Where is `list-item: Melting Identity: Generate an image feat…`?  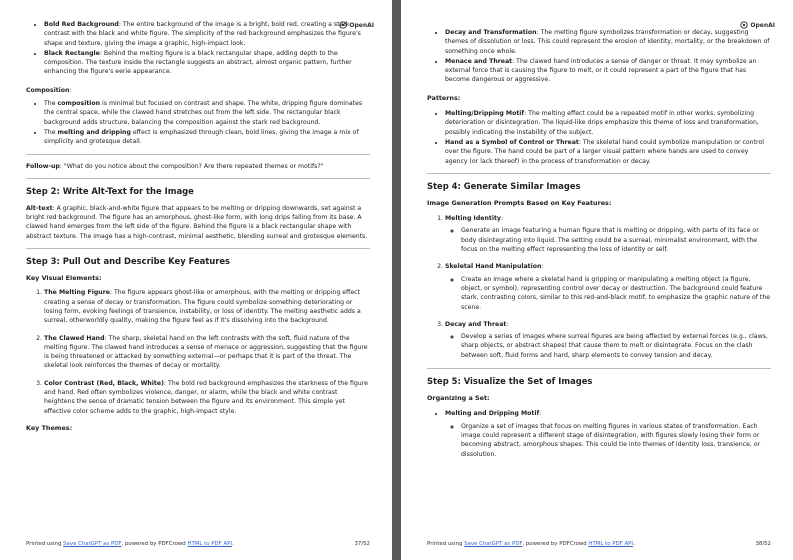 list-item: Melting Identity: Generate an image feat… is located at coordinates (608, 234).